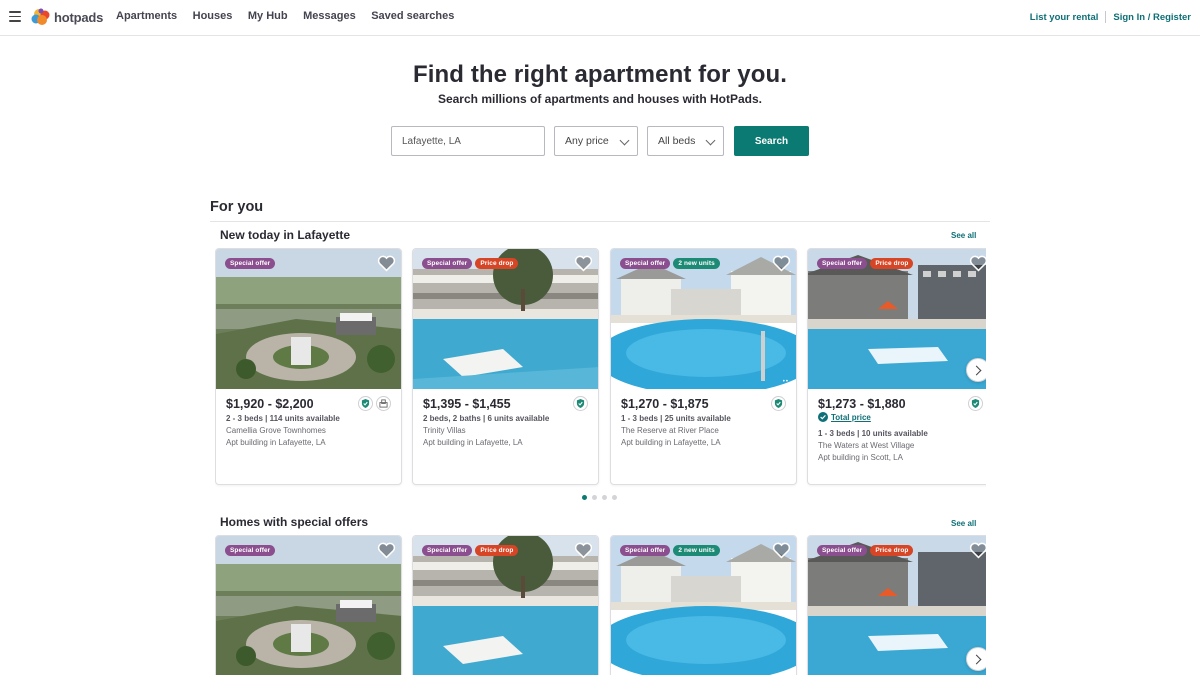  I want to click on nav-apartments: Apartments, so click(146, 16).